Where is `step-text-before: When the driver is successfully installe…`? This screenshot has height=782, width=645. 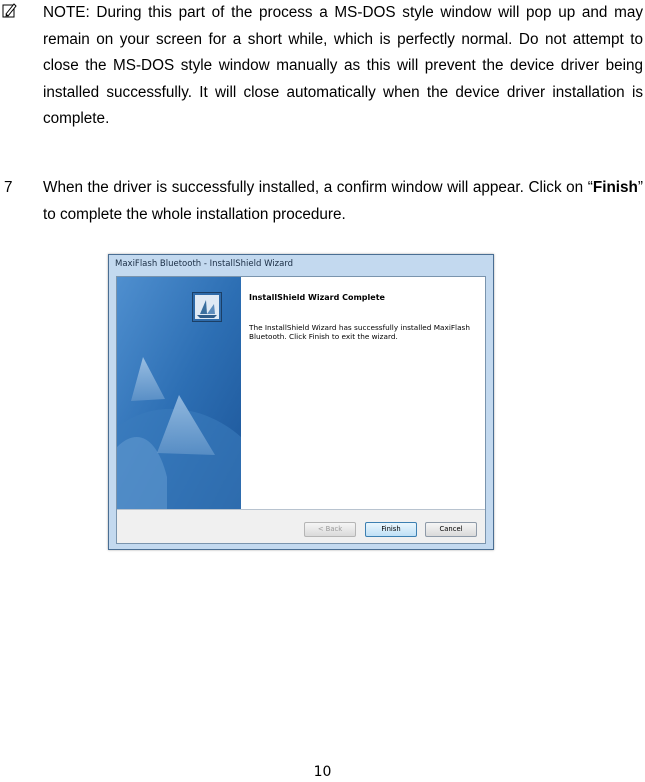
step-text-before: When the driver is successfully installe… is located at coordinates (318, 187).